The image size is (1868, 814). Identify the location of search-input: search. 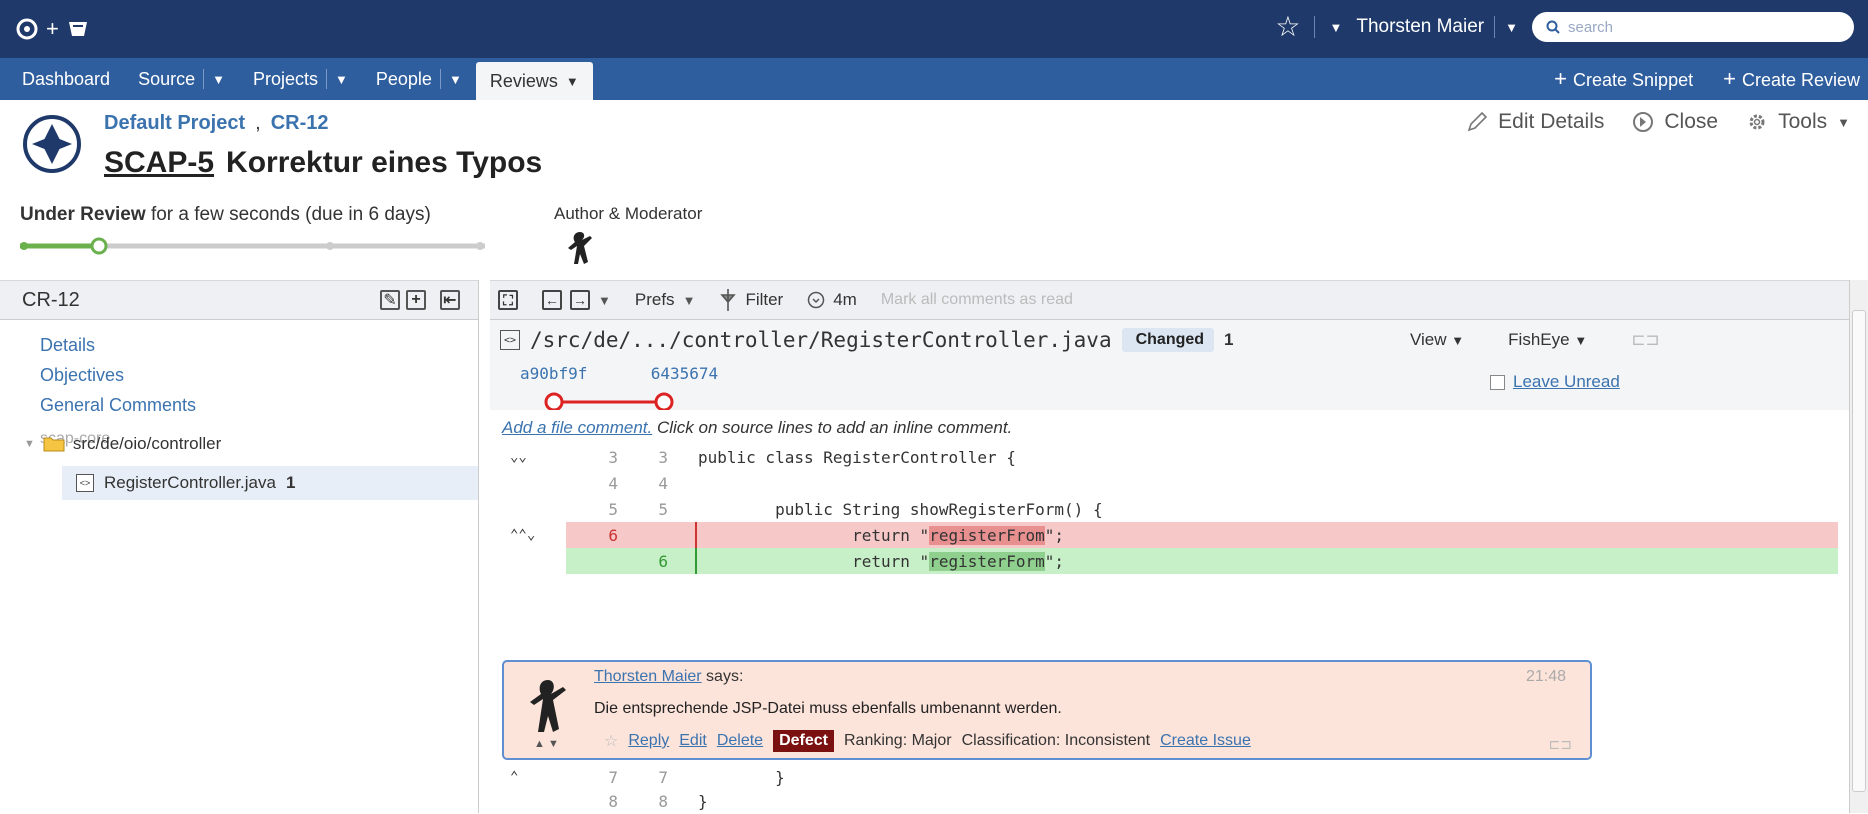
(1693, 27).